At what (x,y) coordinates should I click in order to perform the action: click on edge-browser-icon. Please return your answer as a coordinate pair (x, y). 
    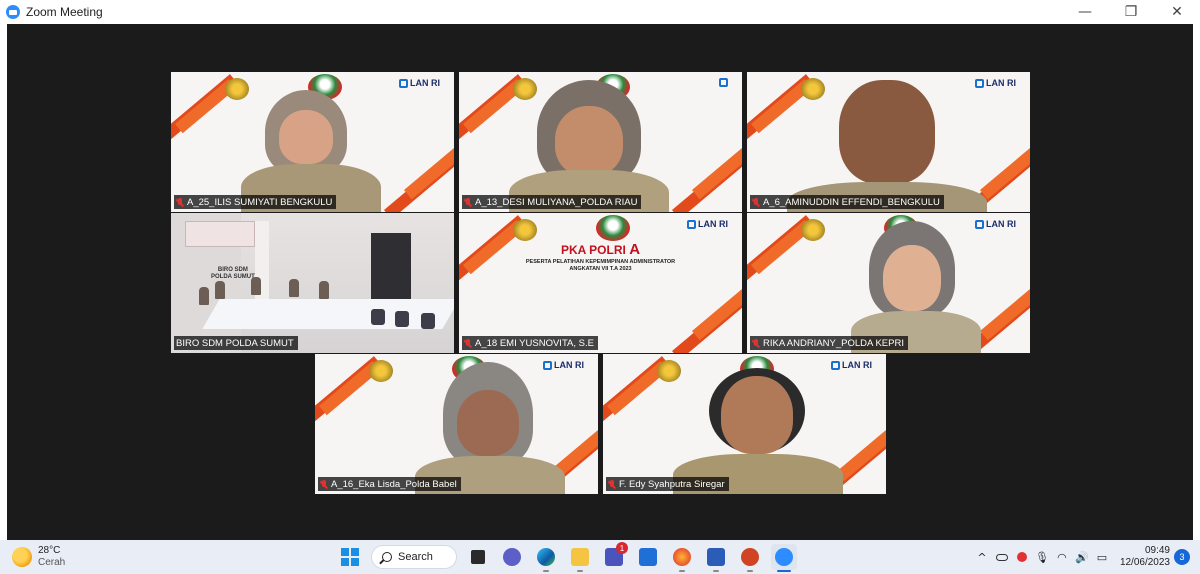
    Looking at the image, I should click on (546, 557).